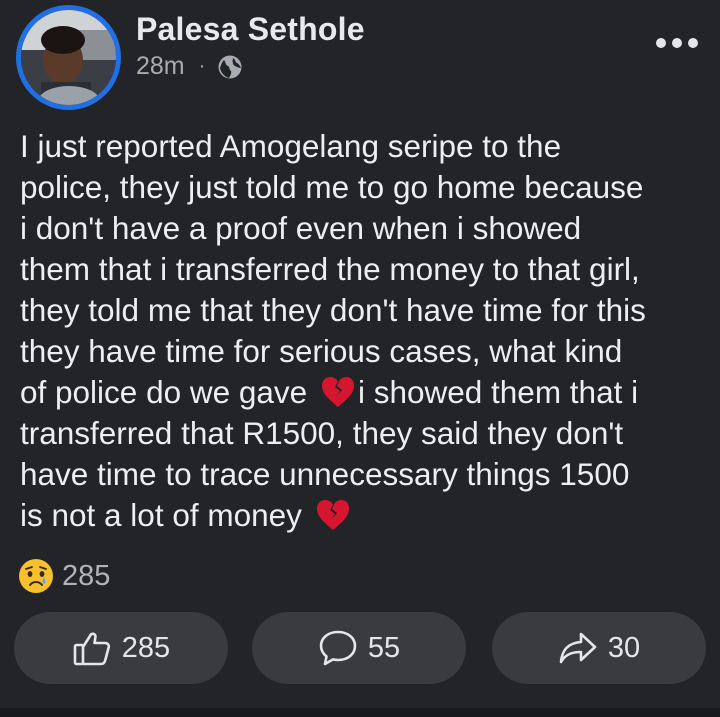  What do you see at coordinates (230, 67) in the screenshot?
I see `globe-icon` at bounding box center [230, 67].